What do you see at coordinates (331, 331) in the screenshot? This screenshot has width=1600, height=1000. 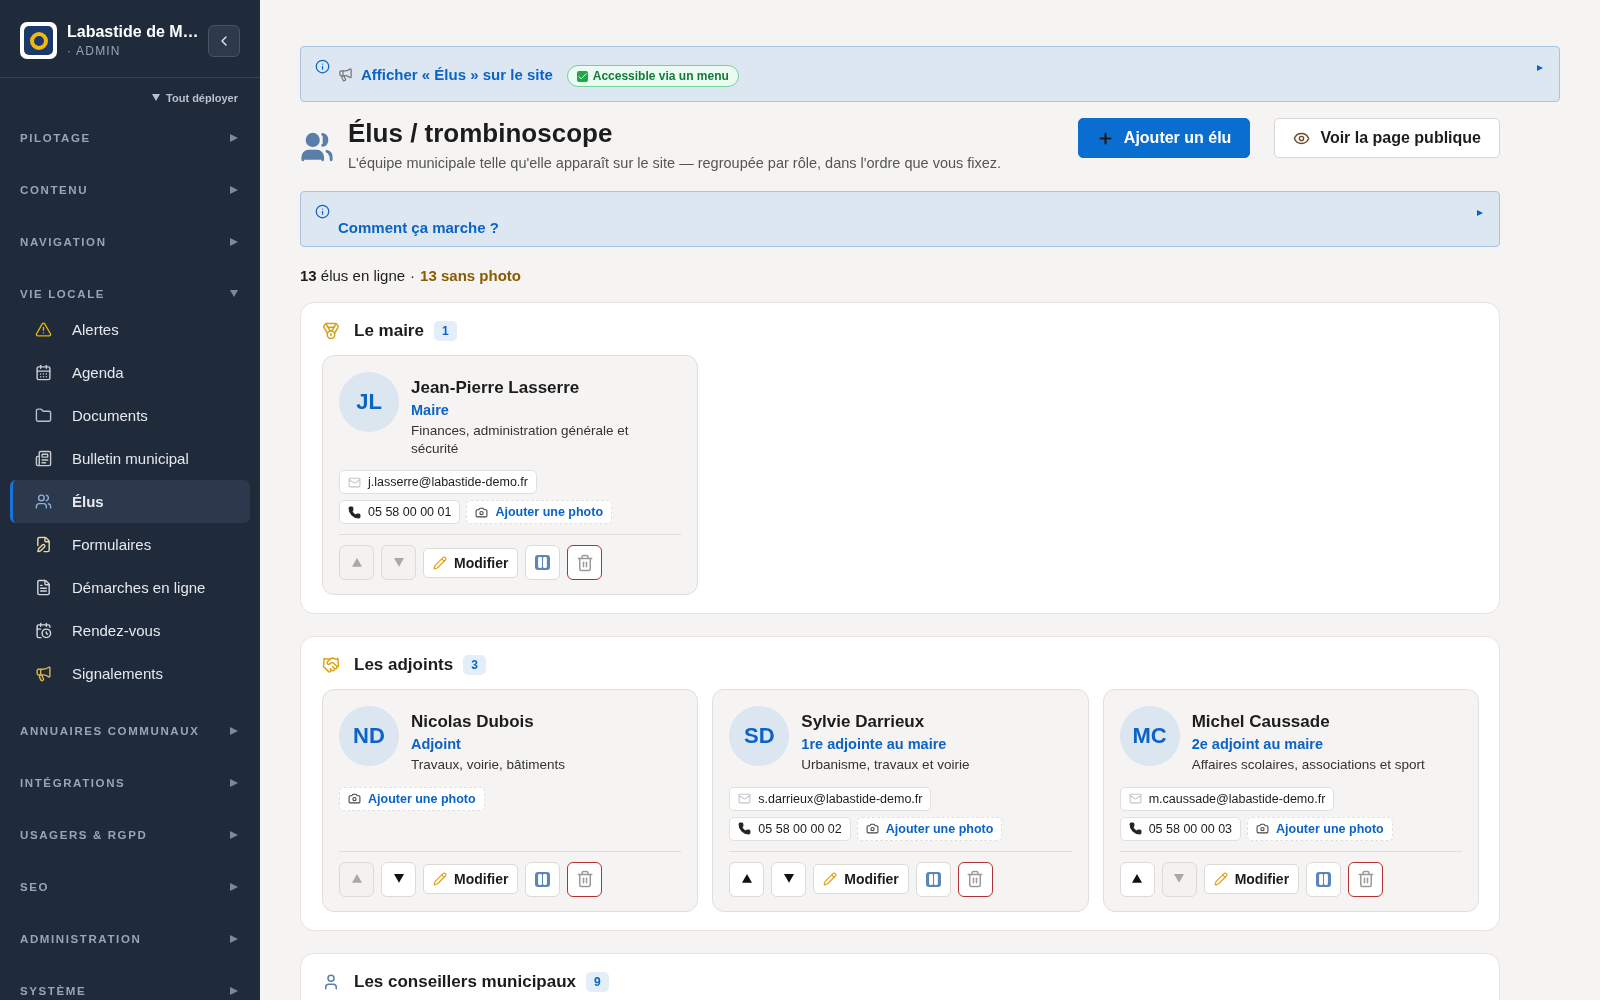 I see `medal-icon` at bounding box center [331, 331].